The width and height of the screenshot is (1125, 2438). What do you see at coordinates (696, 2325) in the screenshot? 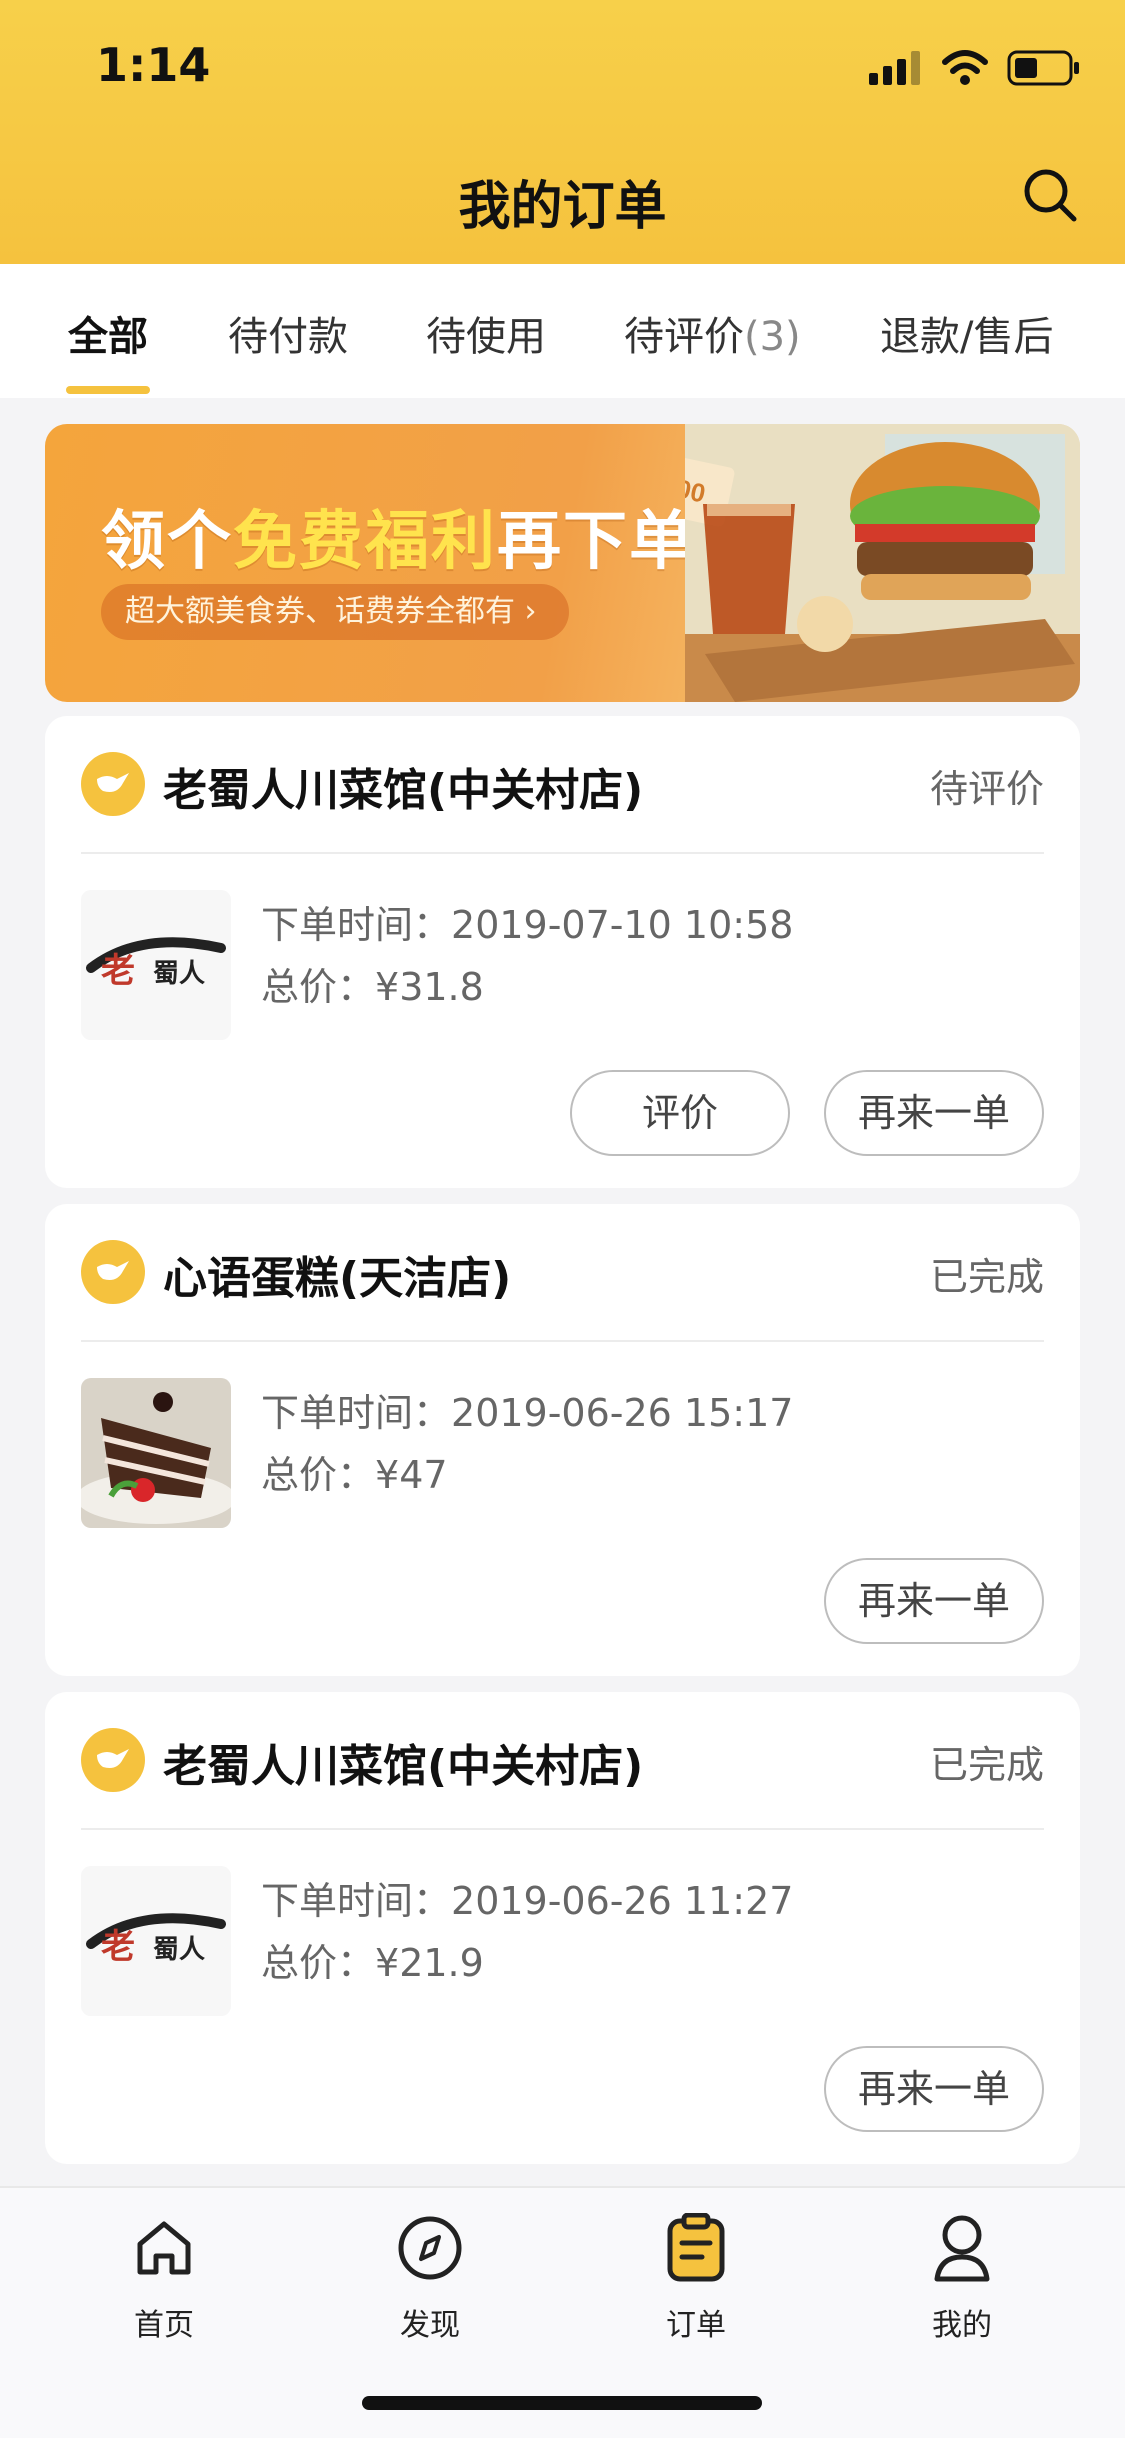
I see `nav-orders-label: 订单` at bounding box center [696, 2325].